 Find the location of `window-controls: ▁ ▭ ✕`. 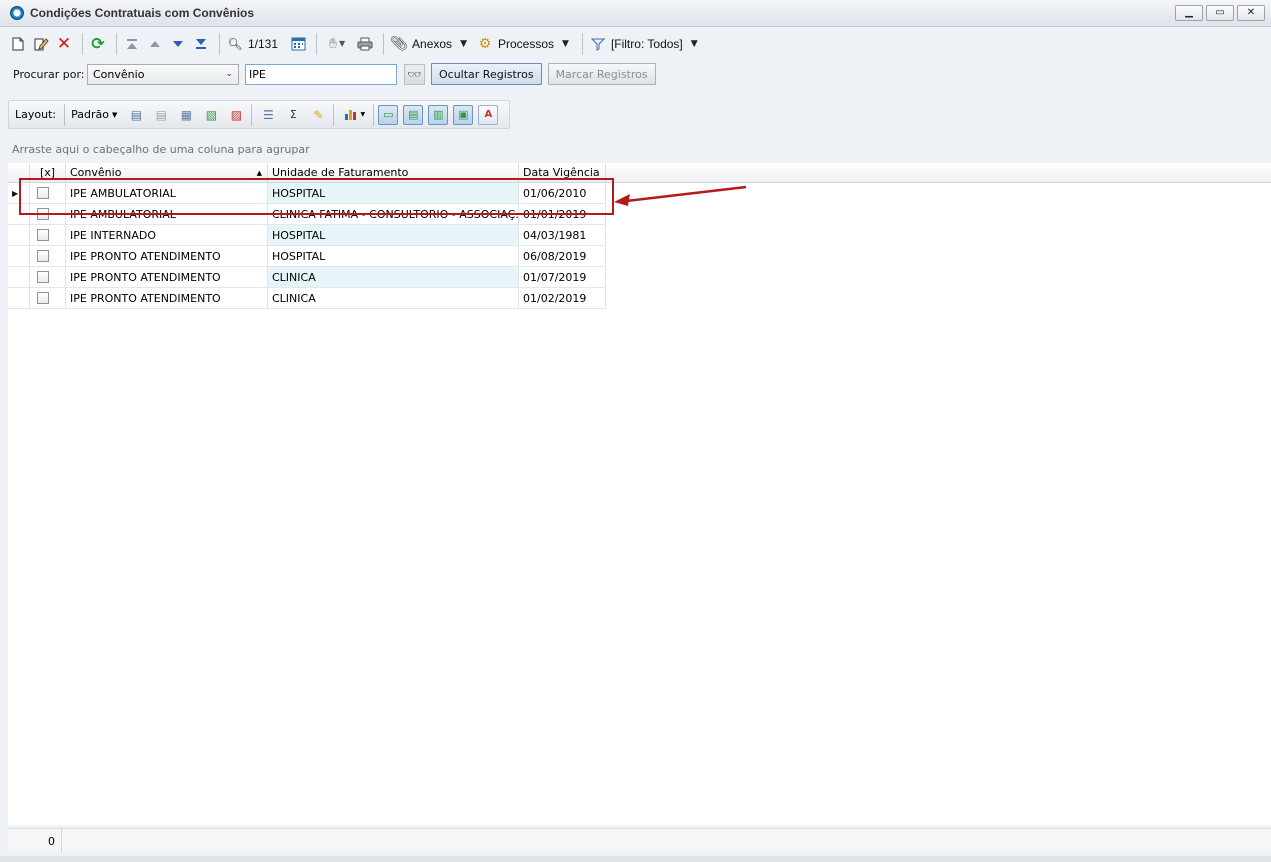

window-controls: ▁ ▭ ✕ is located at coordinates (1220, 13).